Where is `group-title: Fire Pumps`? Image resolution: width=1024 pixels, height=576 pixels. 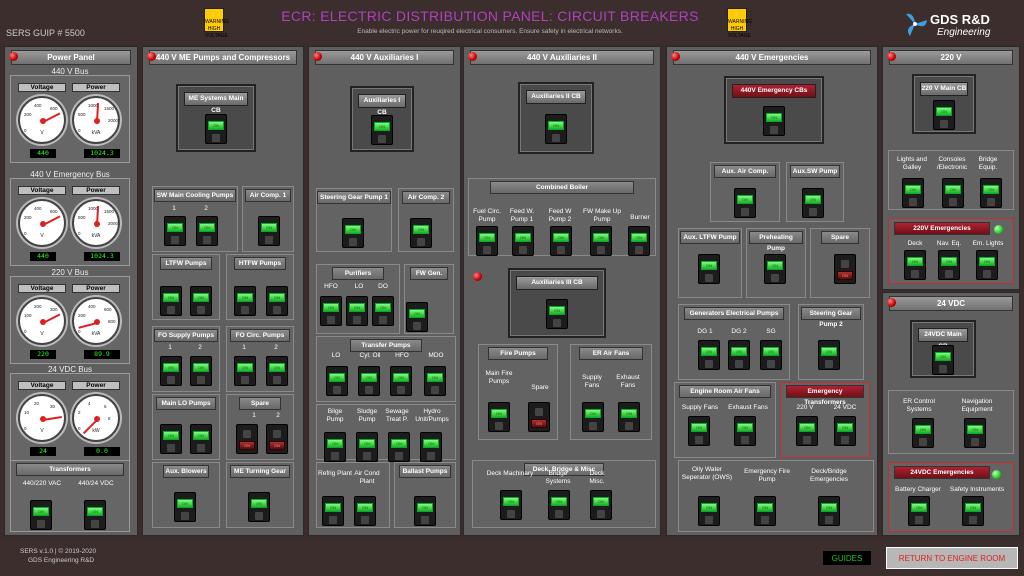 group-title: Fire Pumps is located at coordinates (518, 353).